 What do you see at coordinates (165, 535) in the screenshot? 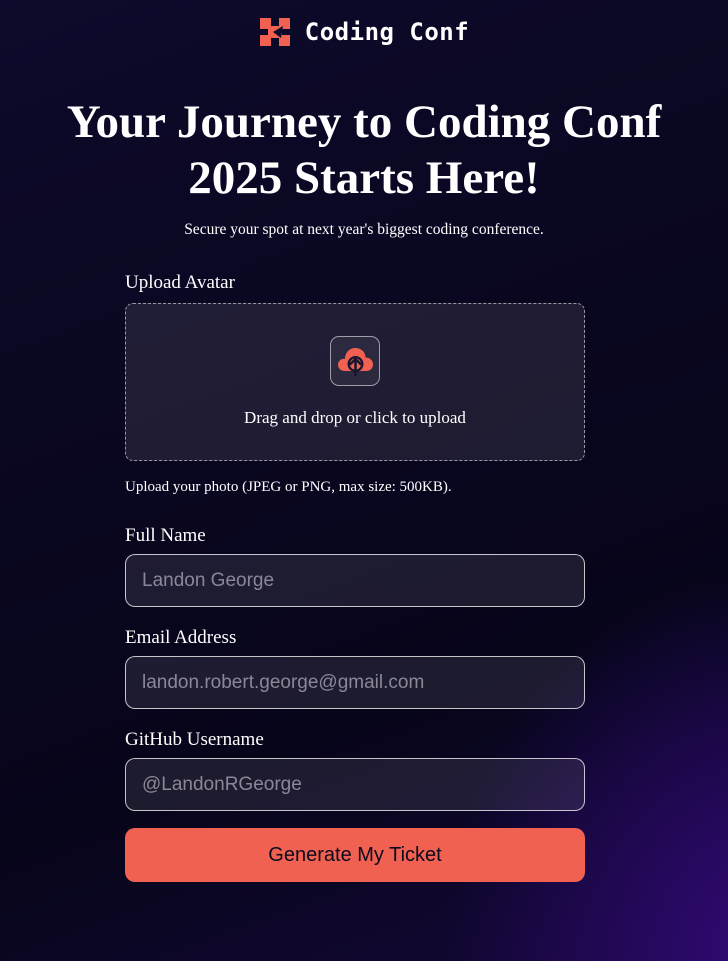
I see `full-name-label: Full Name` at bounding box center [165, 535].